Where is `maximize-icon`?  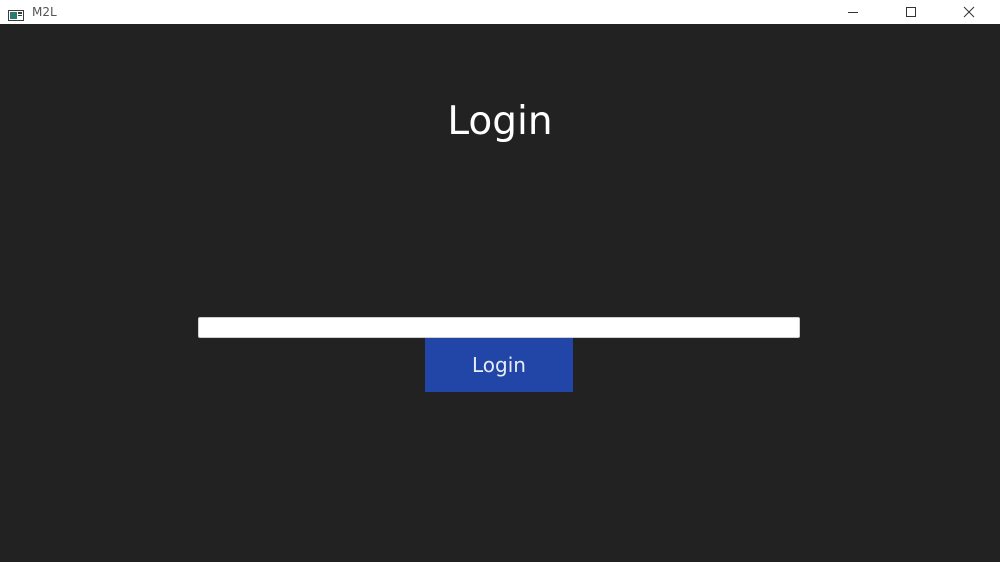 maximize-icon is located at coordinates (911, 12).